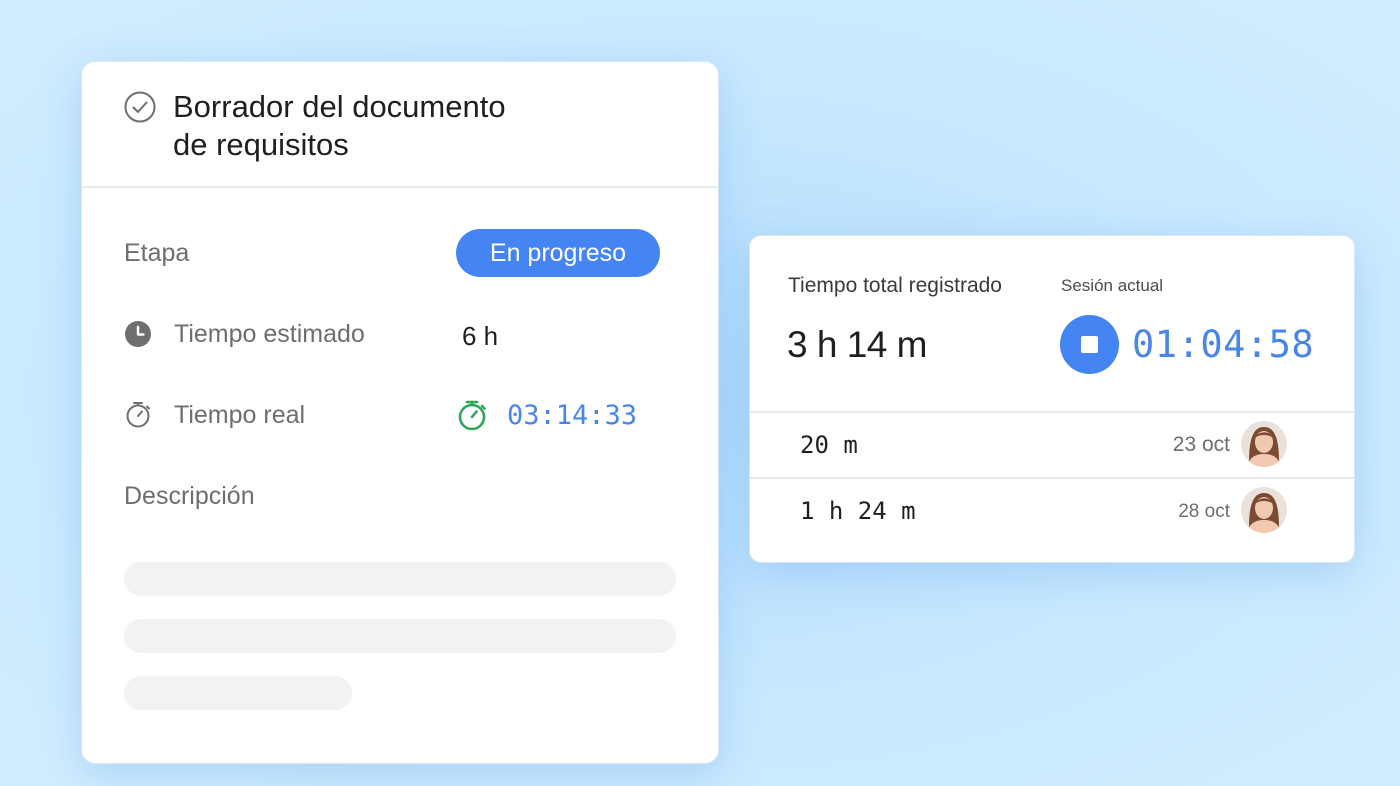 The height and width of the screenshot is (786, 1400). Describe the element at coordinates (1052, 510) in the screenshot. I see `time-entry-row: 1 h 24 m 28 oct` at that location.